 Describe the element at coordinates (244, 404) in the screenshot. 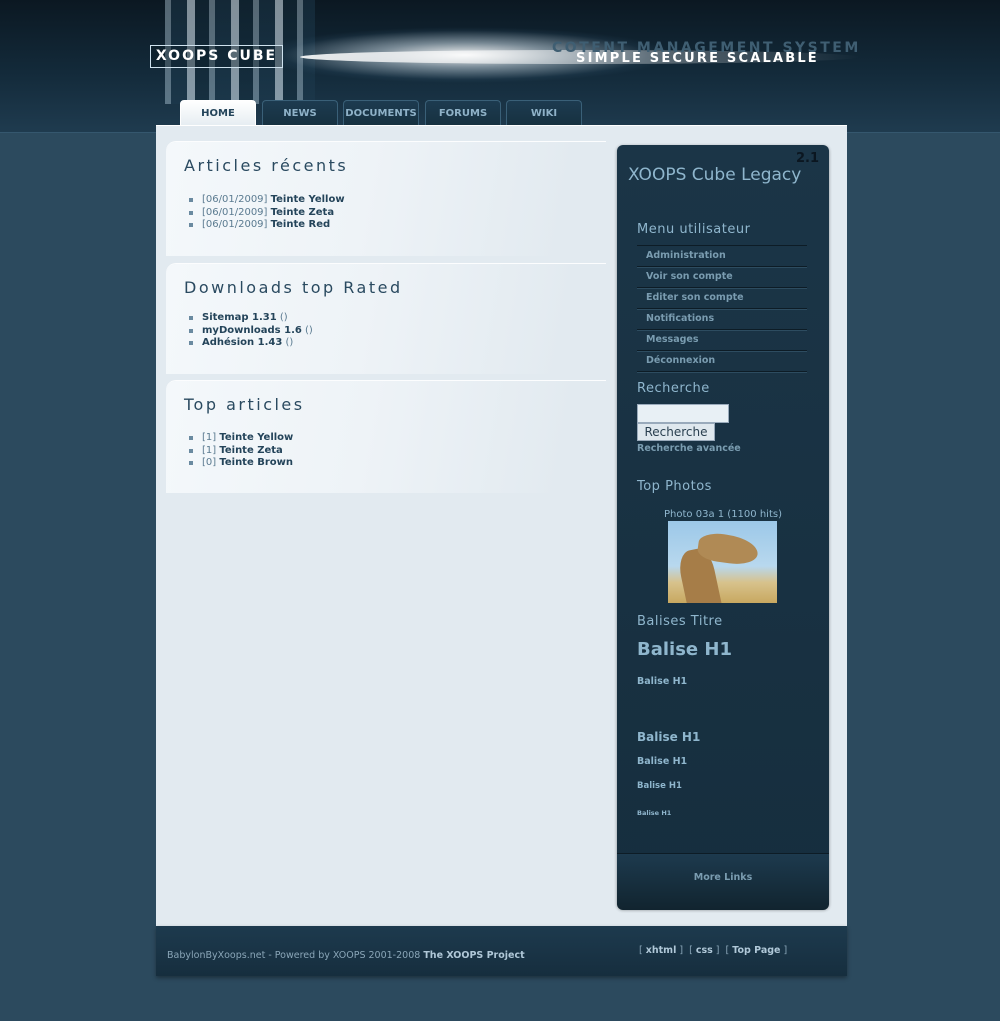

I see `block-title: Top articles` at that location.